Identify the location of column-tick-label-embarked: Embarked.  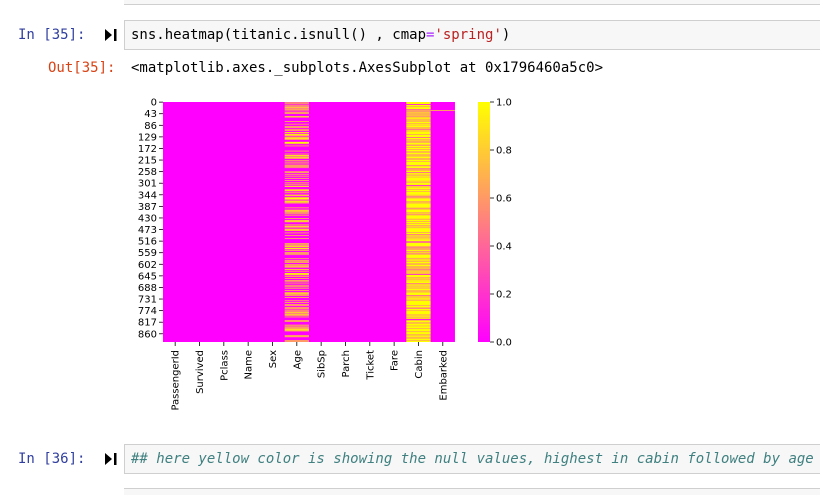
(443, 375).